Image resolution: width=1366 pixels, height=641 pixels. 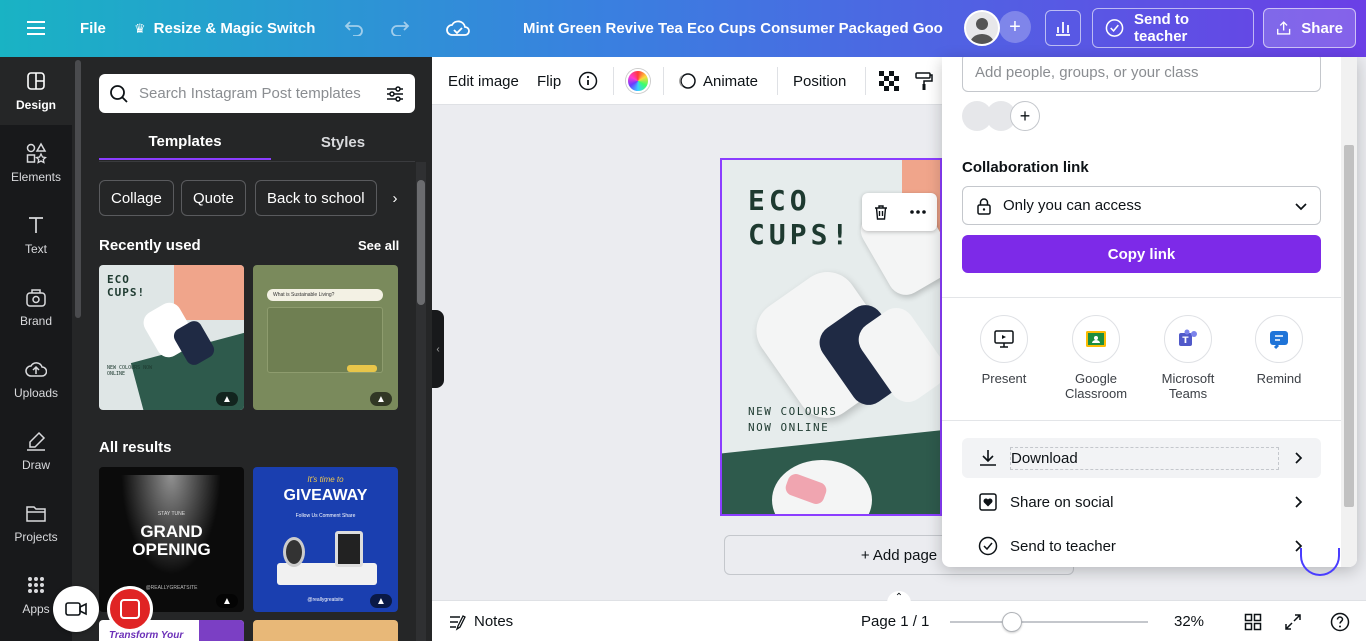 What do you see at coordinates (1340, 621) in the screenshot?
I see `help-icon` at bounding box center [1340, 621].